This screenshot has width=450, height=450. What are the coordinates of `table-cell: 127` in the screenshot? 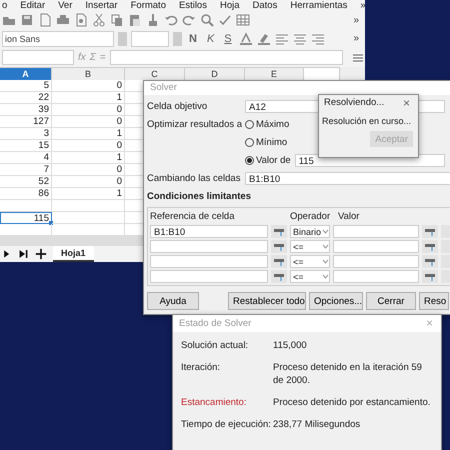 It's located at (26, 122).